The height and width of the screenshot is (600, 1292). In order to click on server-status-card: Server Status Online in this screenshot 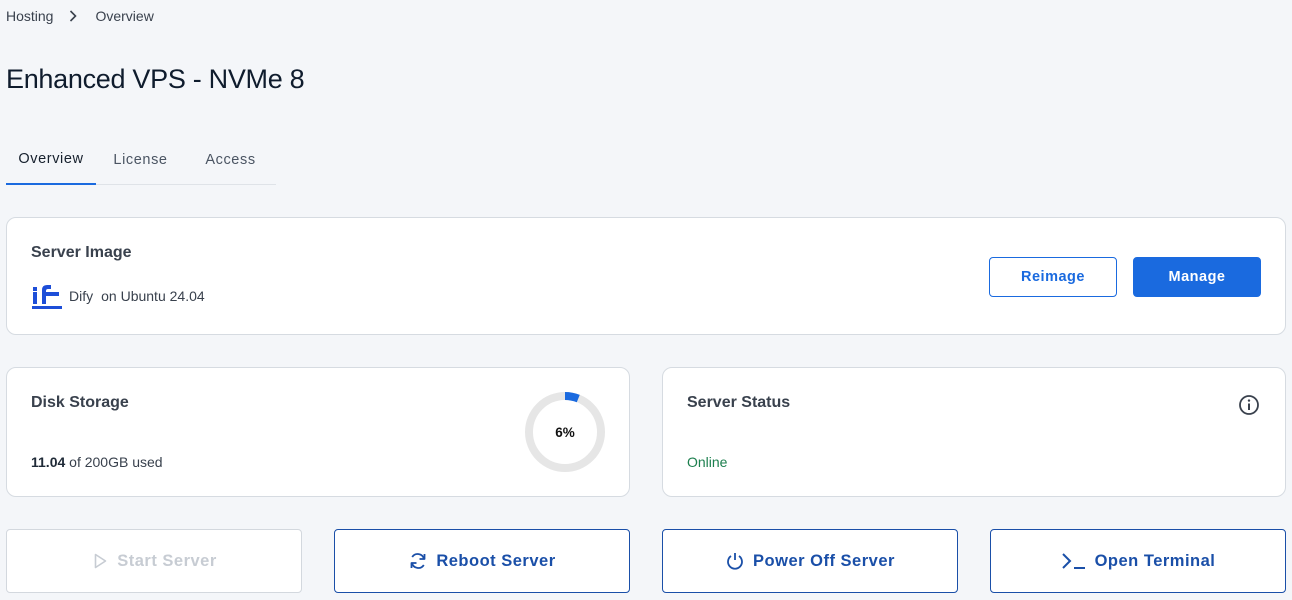, I will do `click(974, 432)`.